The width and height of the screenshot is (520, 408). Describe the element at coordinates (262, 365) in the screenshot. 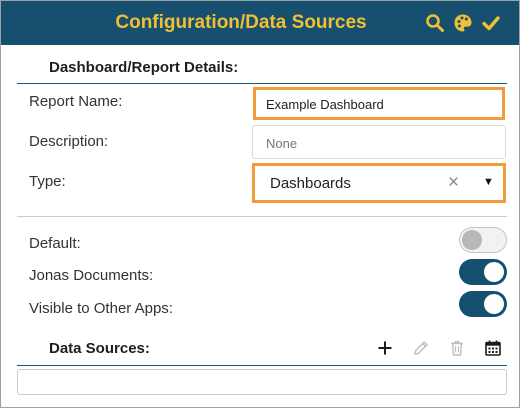

I see `data-sources-divider` at that location.